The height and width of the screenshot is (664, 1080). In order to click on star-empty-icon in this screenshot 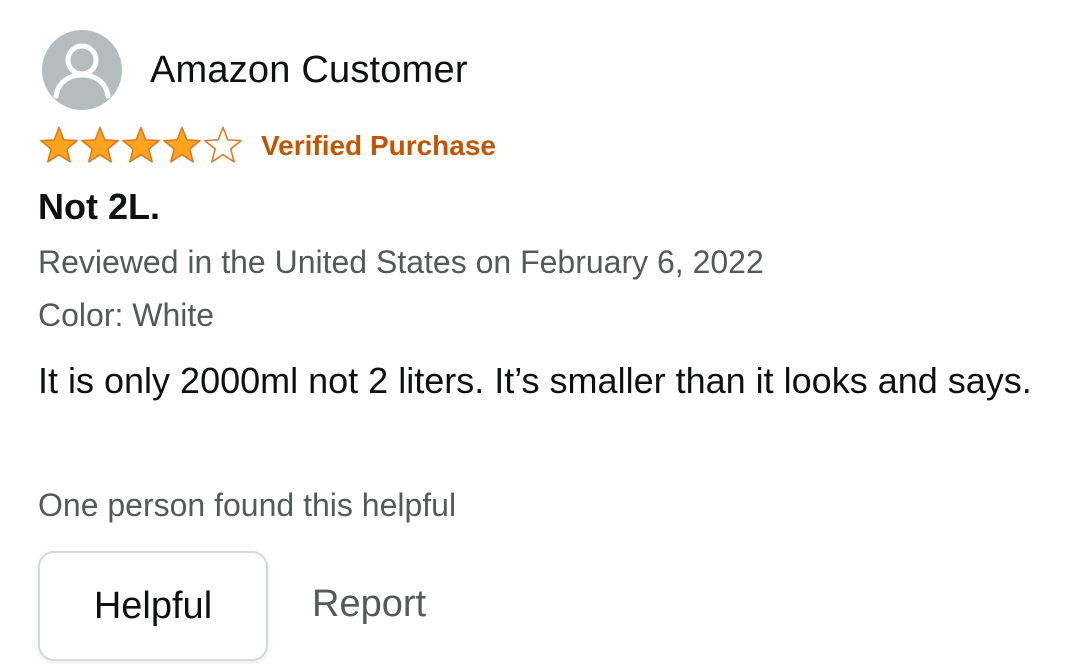, I will do `click(223, 144)`.